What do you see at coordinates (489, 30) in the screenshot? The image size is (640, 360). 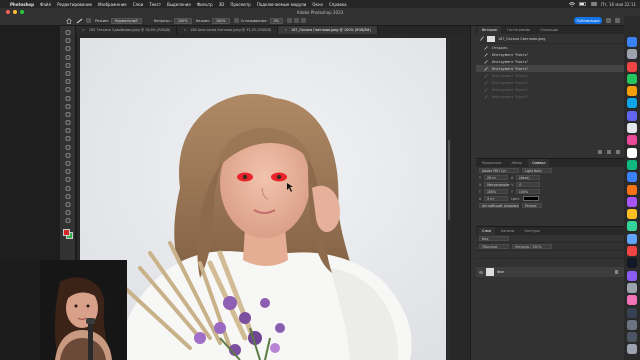 I see `tab-history: История` at bounding box center [489, 30].